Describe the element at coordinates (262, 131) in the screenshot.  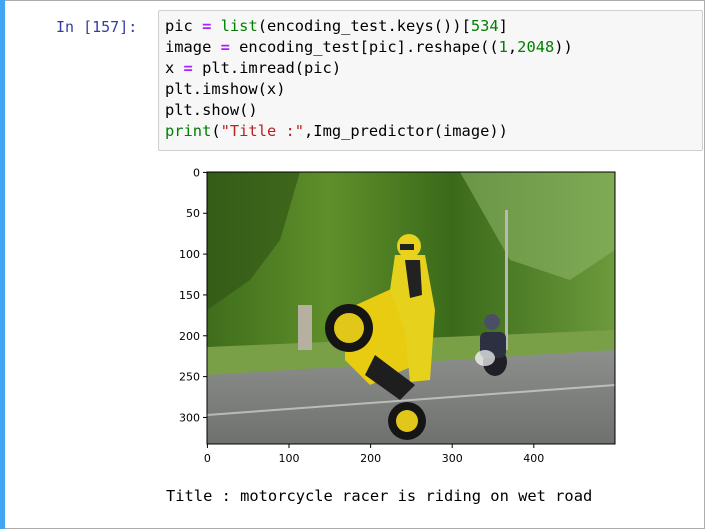
I see `code-token: "Title :"` at that location.